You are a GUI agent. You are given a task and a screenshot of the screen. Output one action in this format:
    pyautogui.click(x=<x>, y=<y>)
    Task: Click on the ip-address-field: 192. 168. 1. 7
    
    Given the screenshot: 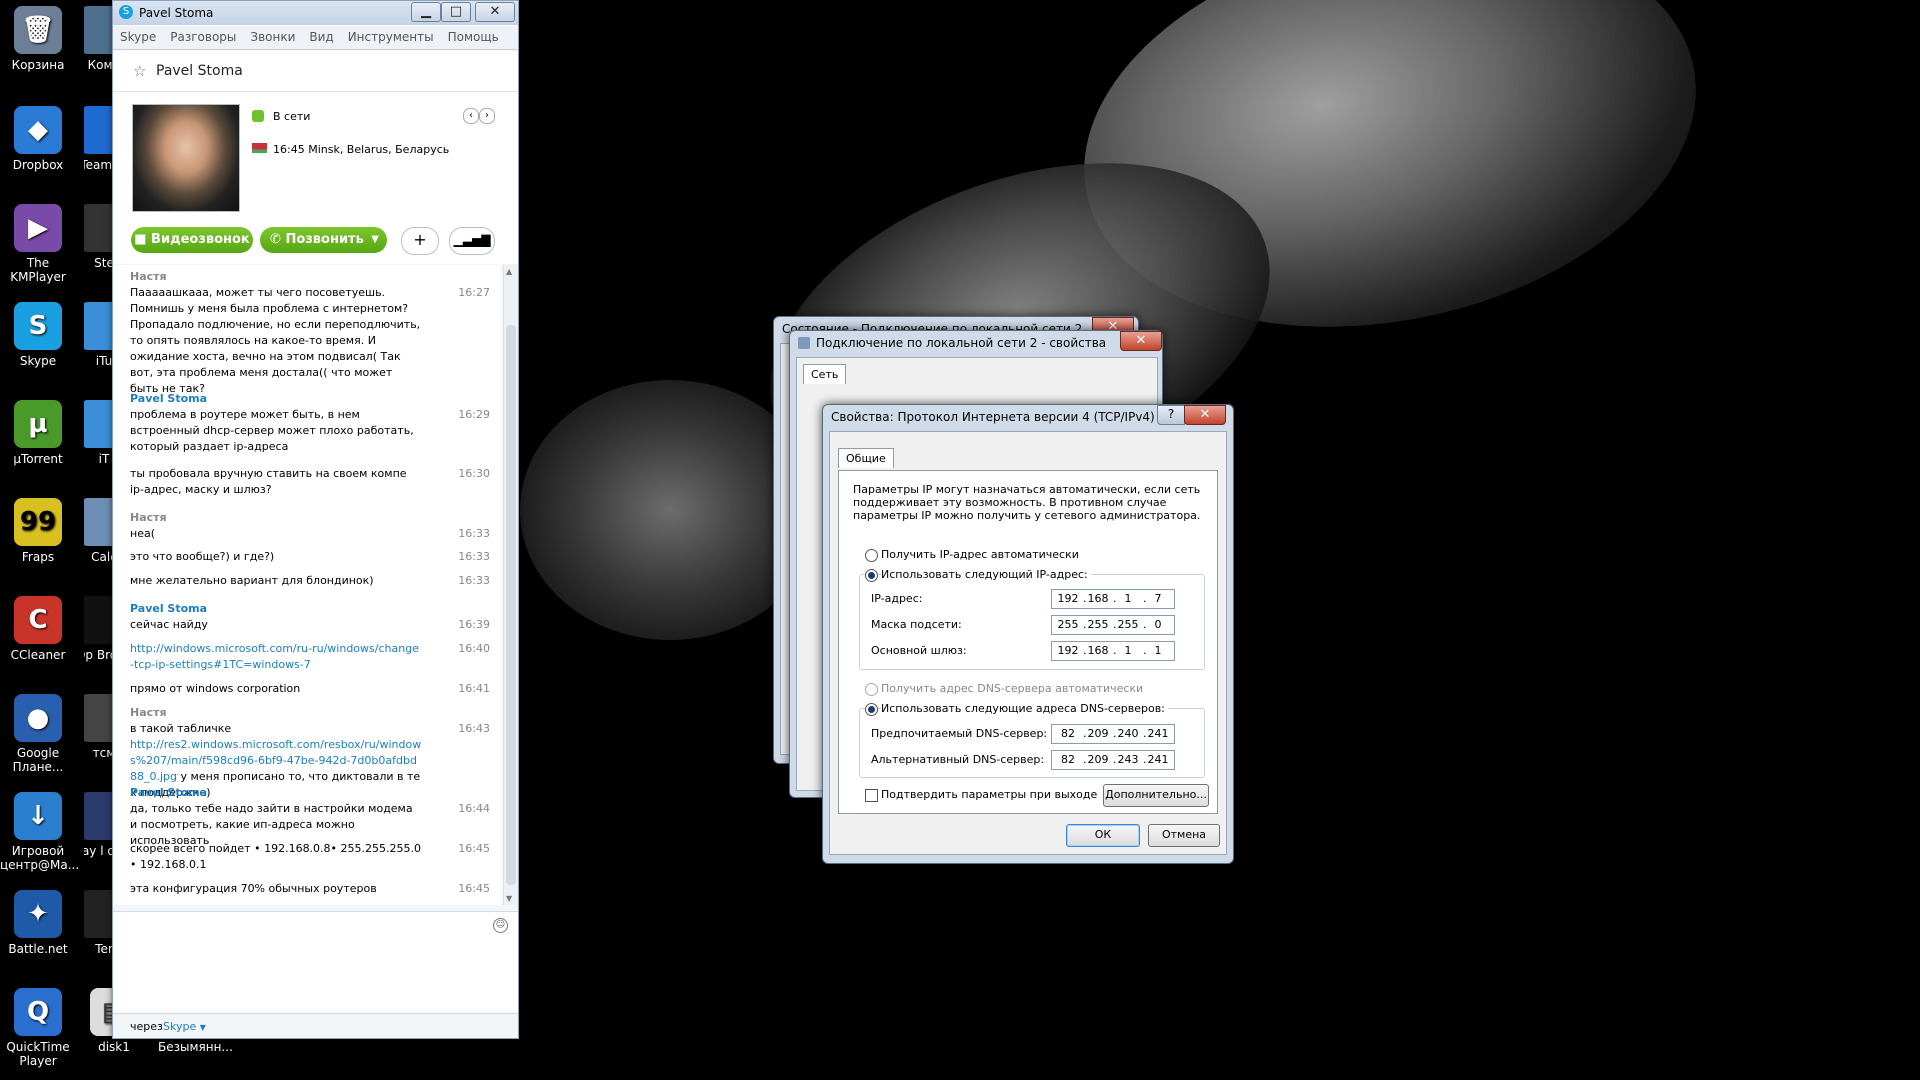 What is the action you would take?
    pyautogui.click(x=1113, y=599)
    